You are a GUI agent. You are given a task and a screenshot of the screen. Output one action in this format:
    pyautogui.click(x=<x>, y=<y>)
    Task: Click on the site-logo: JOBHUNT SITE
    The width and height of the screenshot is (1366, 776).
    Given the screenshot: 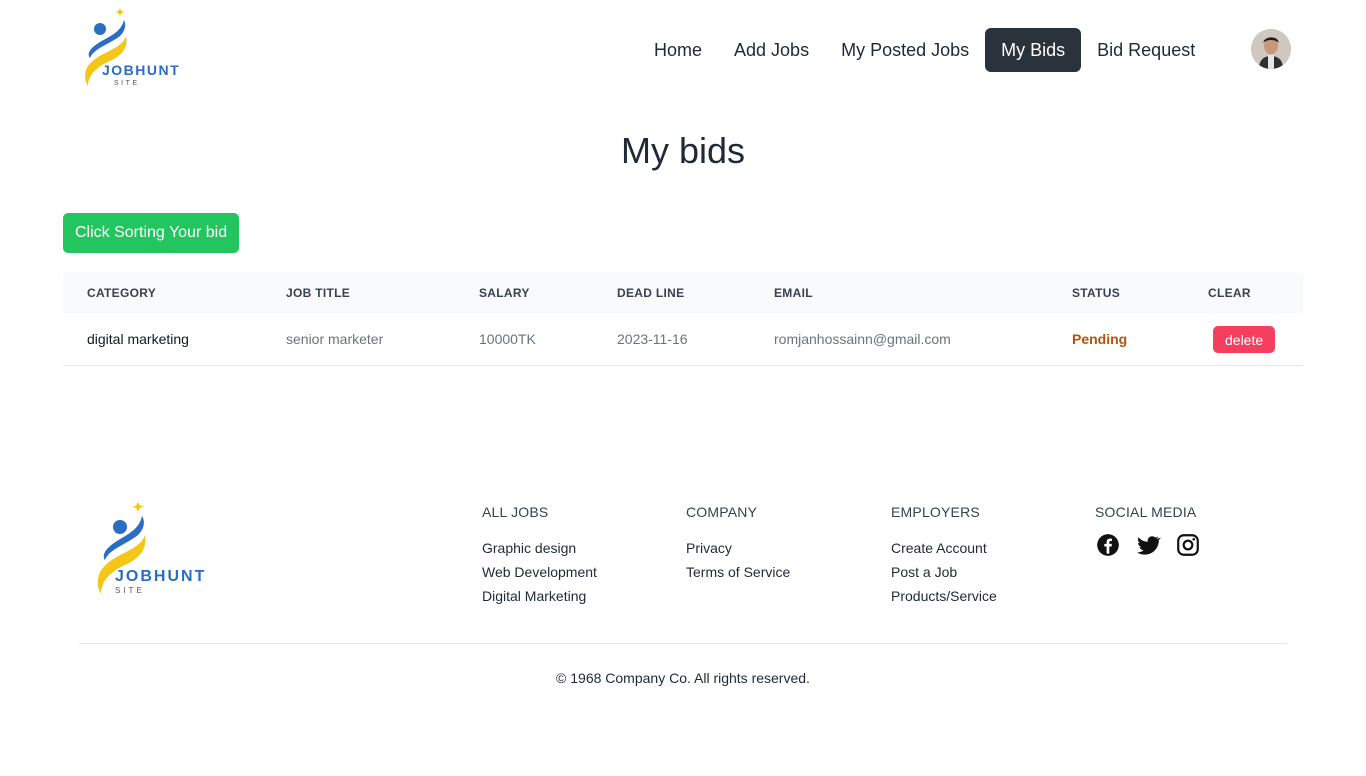 What is the action you would take?
    pyautogui.click(x=136, y=48)
    